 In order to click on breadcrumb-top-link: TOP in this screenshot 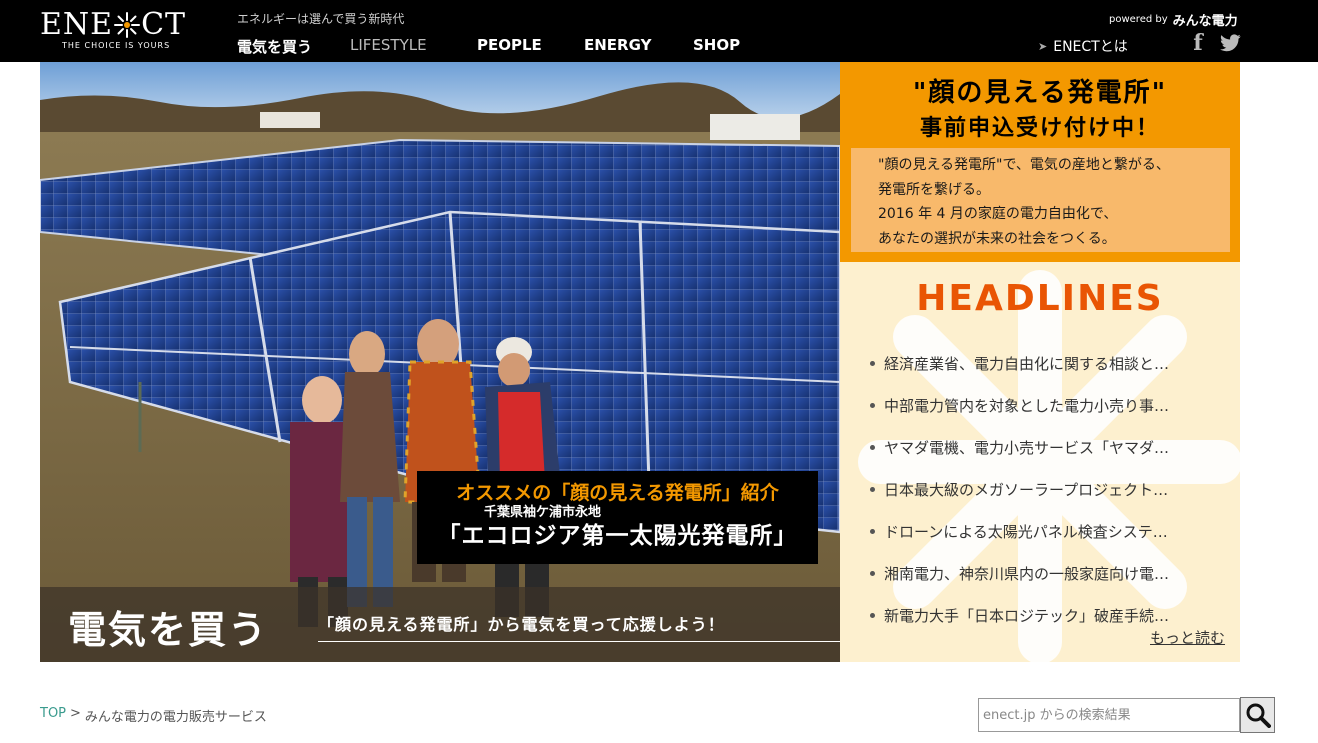, I will do `click(53, 715)`.